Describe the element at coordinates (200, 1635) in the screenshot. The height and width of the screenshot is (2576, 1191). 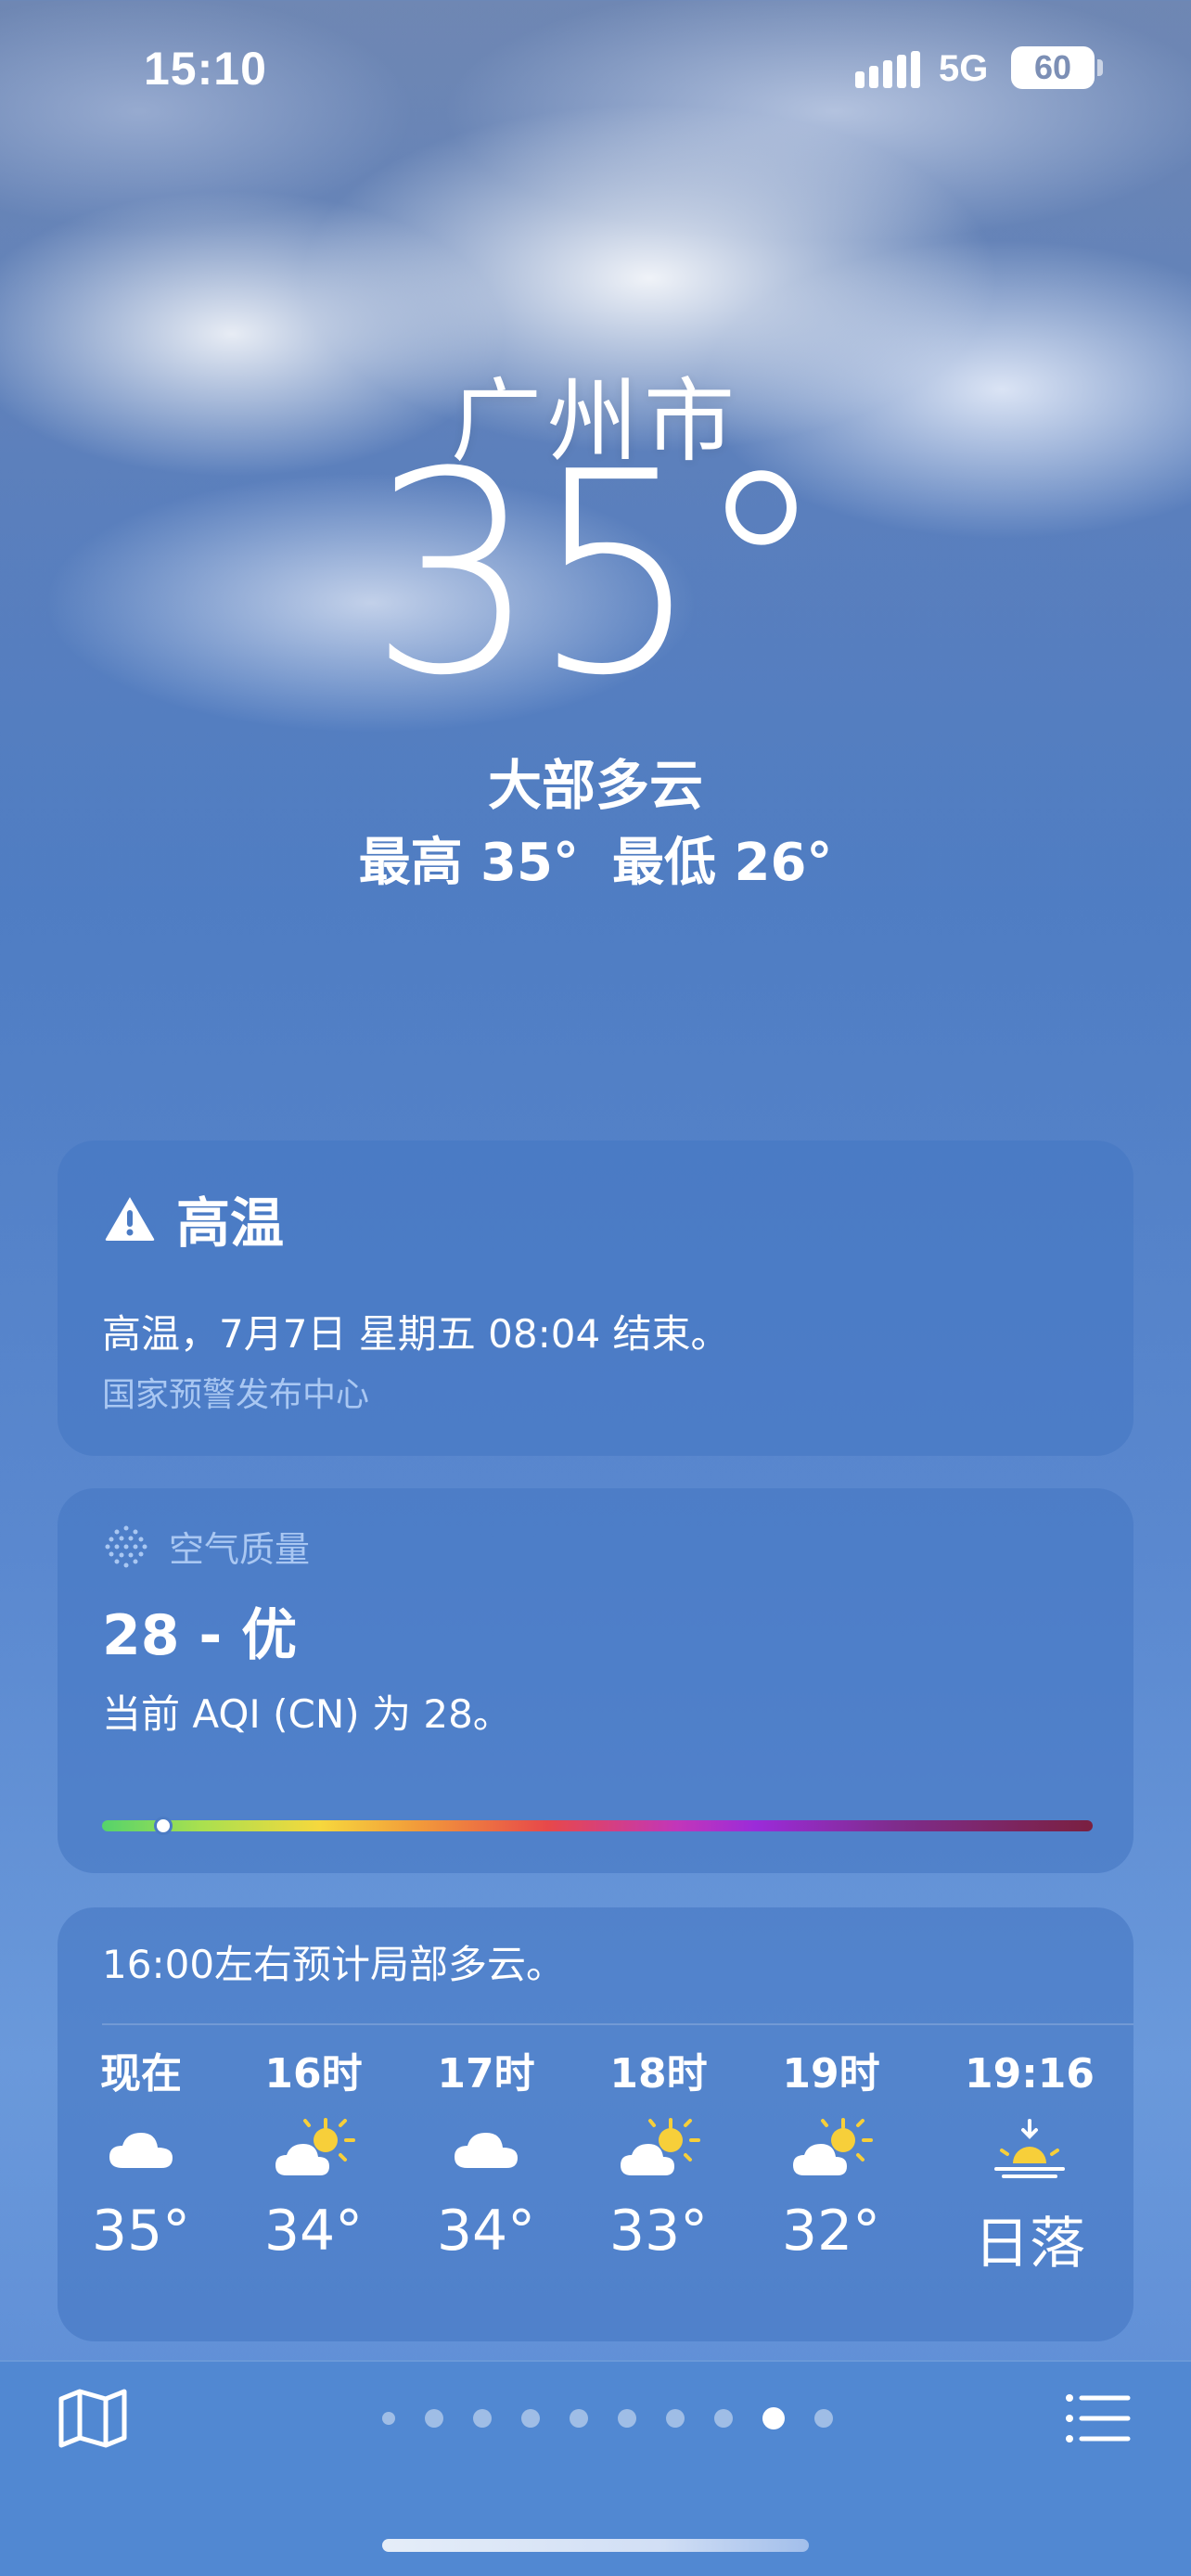
I see `aqi-value: 28 - 优` at that location.